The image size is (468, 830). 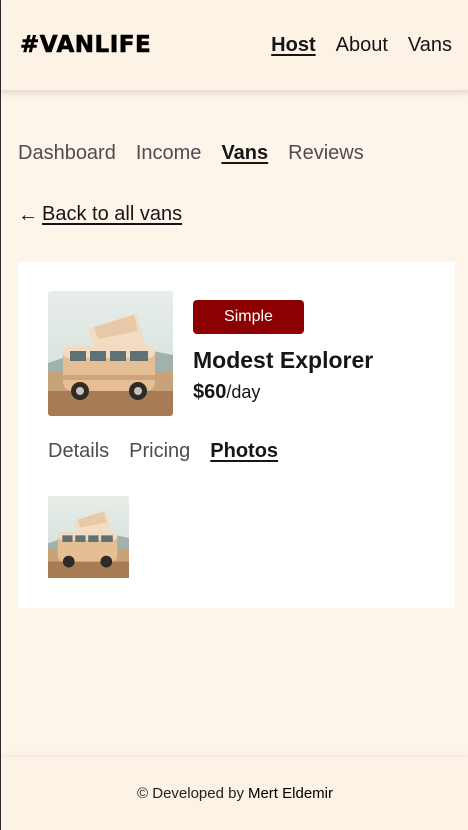 What do you see at coordinates (283, 360) in the screenshot?
I see `van-name: Modest Explorer` at bounding box center [283, 360].